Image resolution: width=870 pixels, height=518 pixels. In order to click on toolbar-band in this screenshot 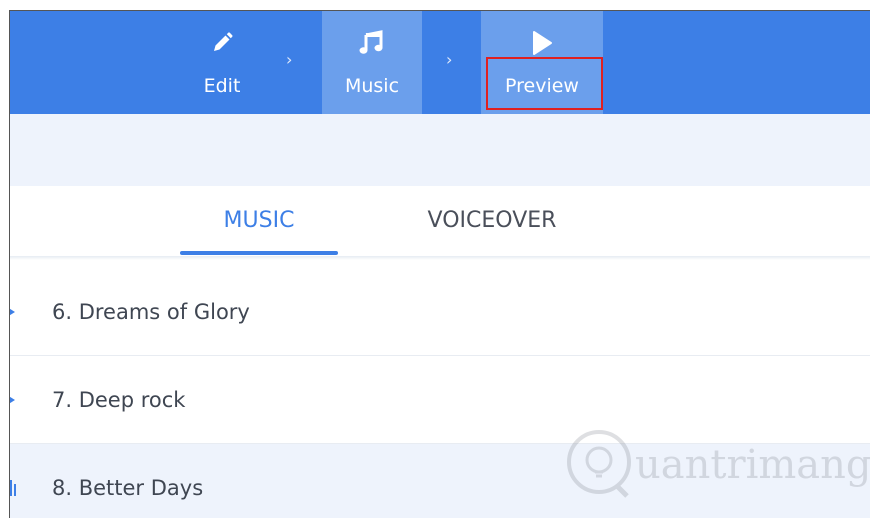, I will do `click(440, 150)`.